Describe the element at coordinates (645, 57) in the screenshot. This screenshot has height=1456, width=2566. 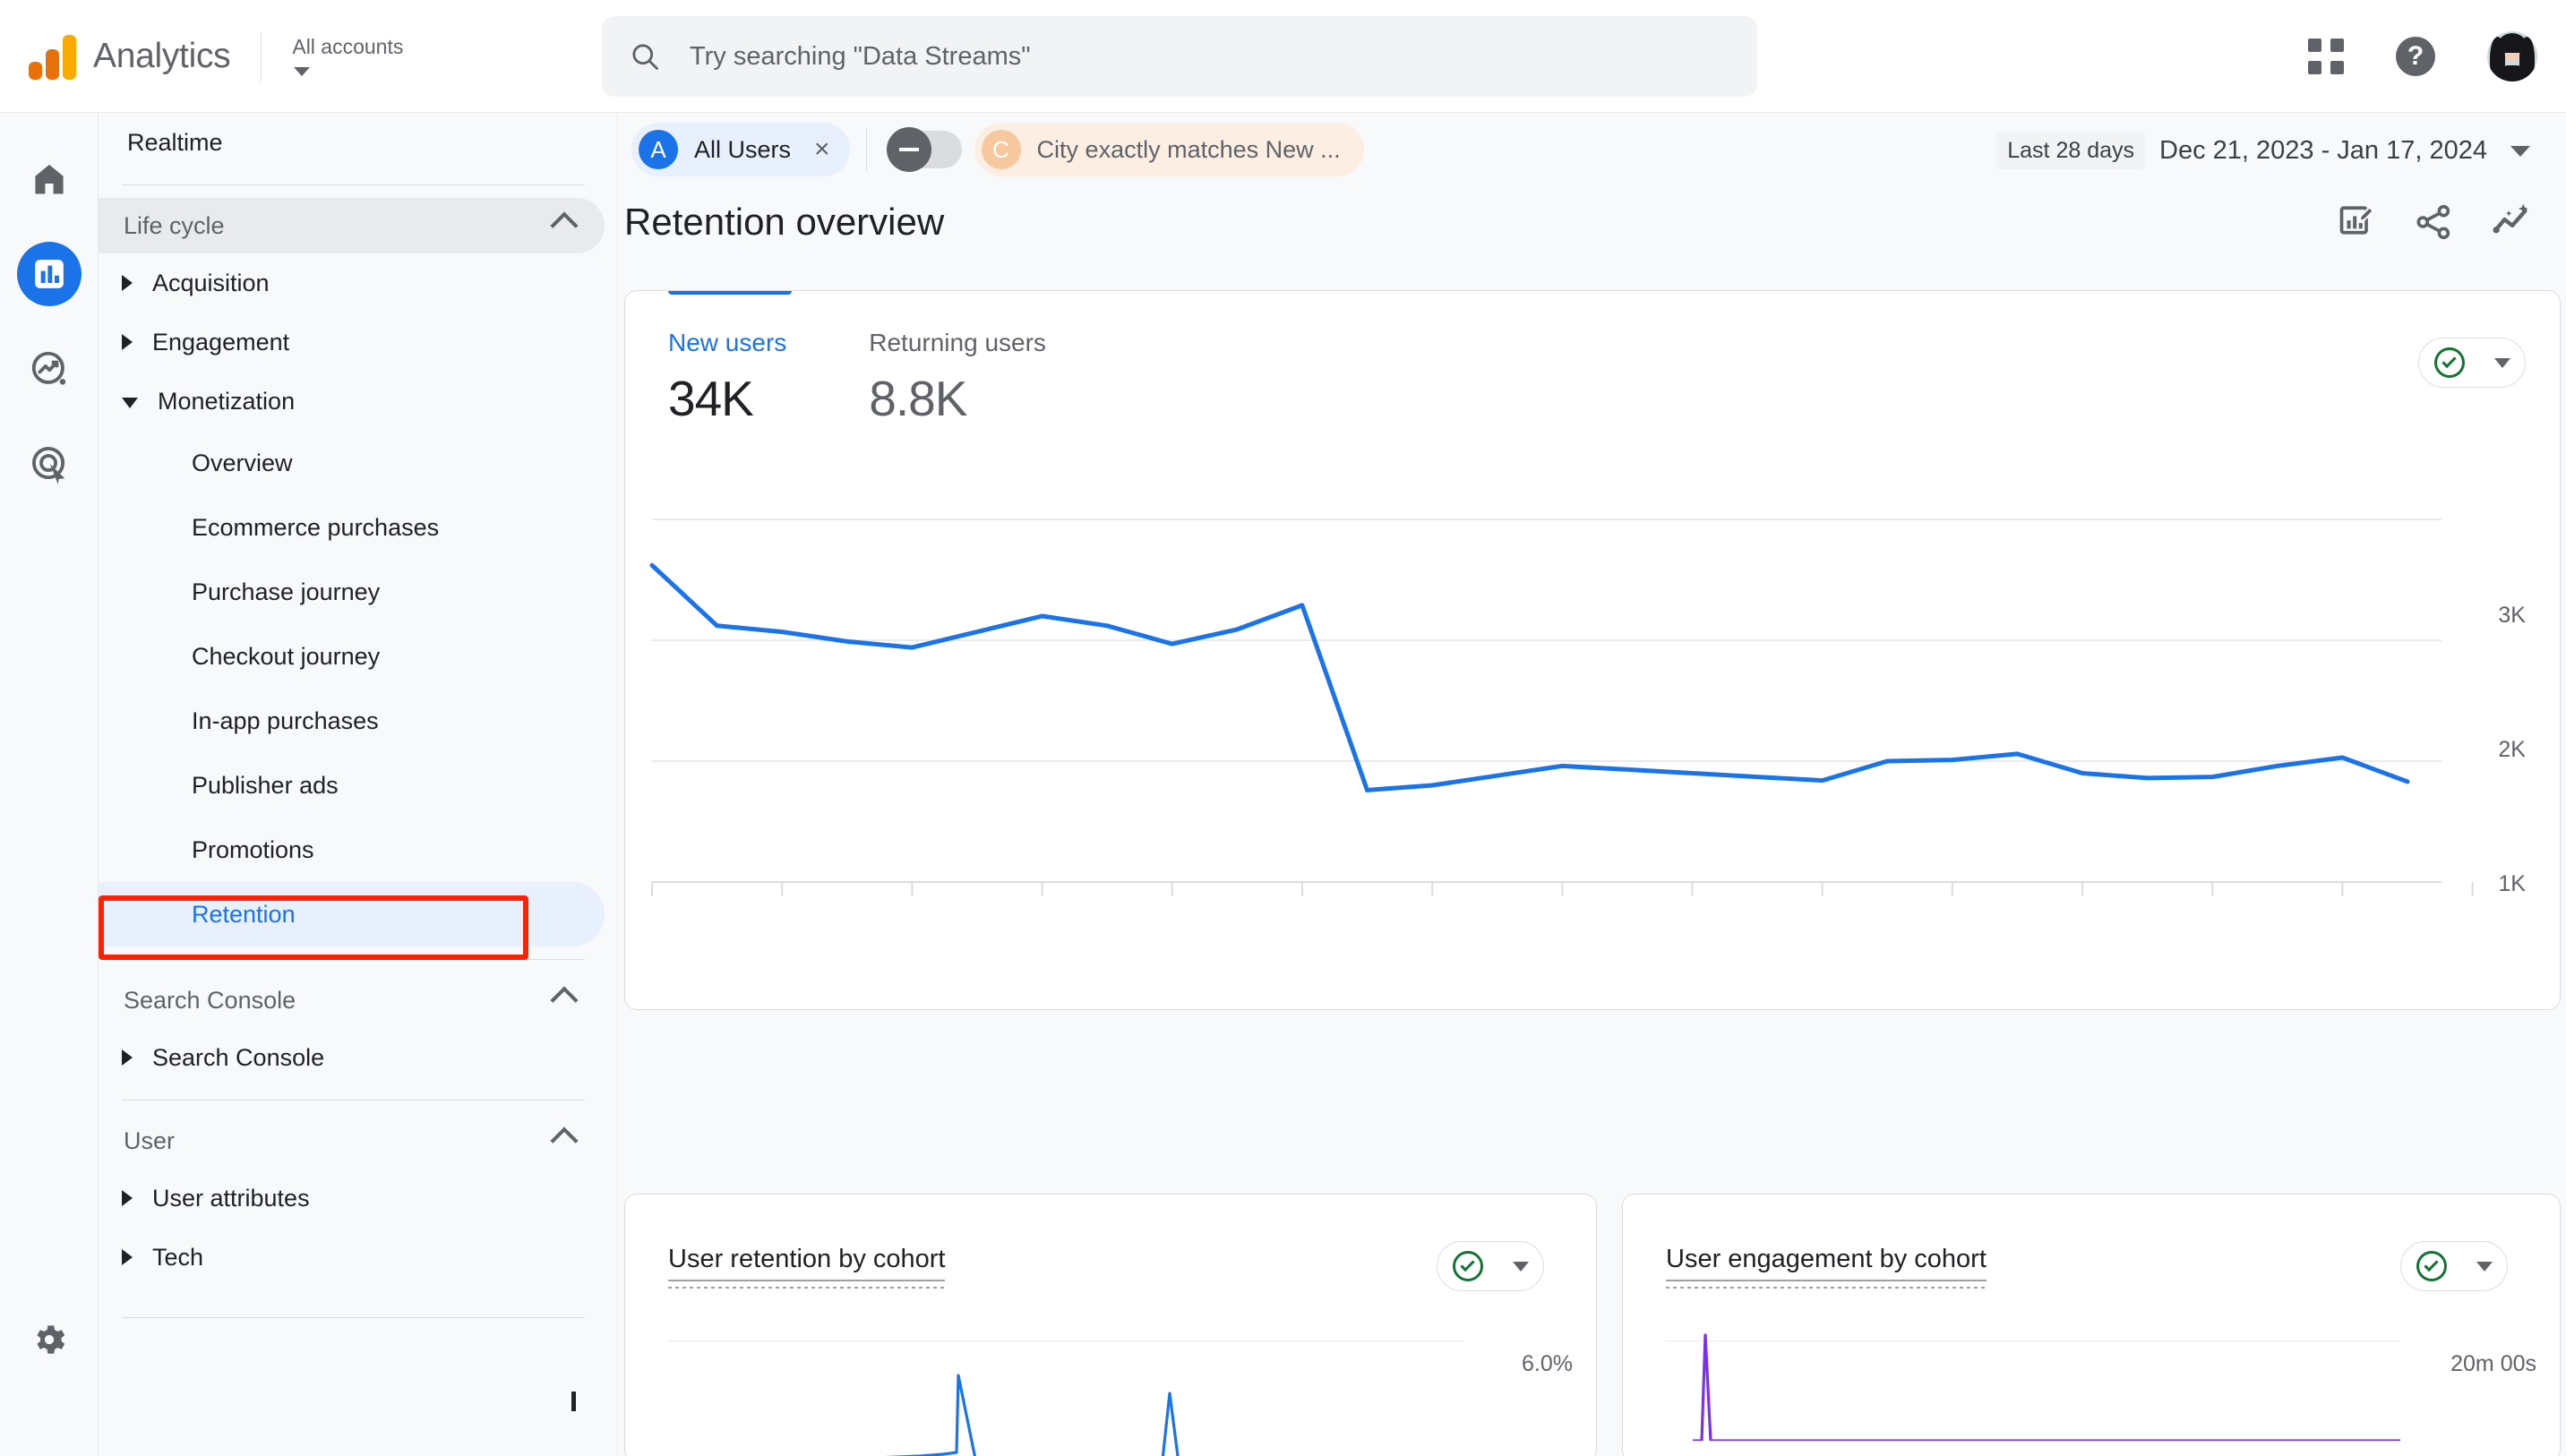
I see `search-icon` at that location.